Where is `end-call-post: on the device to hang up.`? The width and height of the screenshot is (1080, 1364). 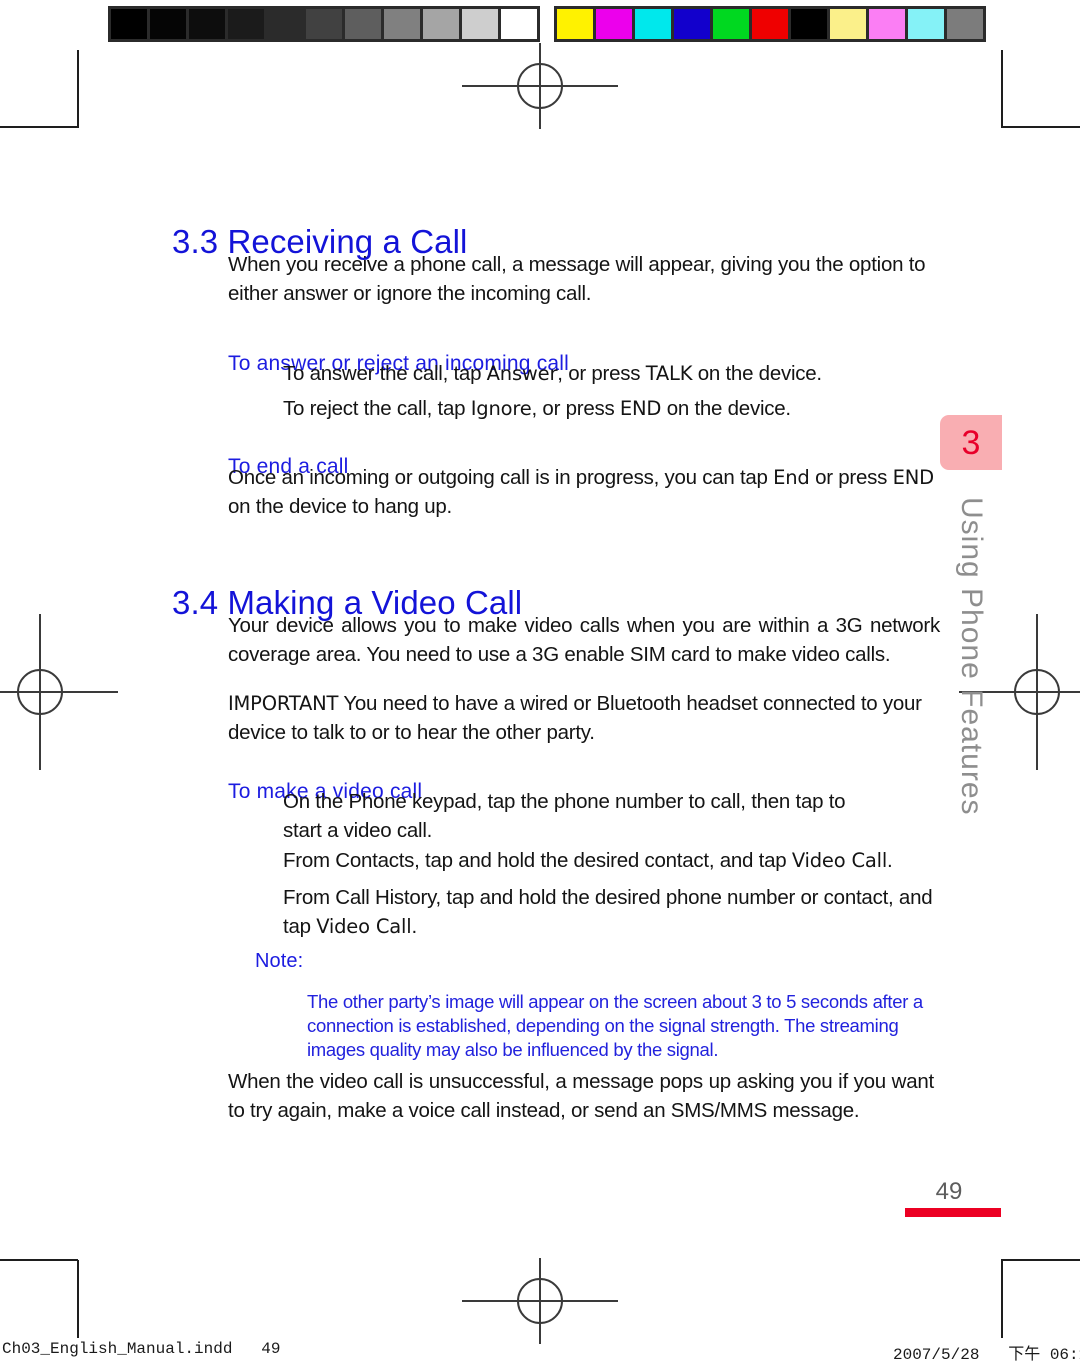 end-call-post: on the device to hang up. is located at coordinates (340, 506).